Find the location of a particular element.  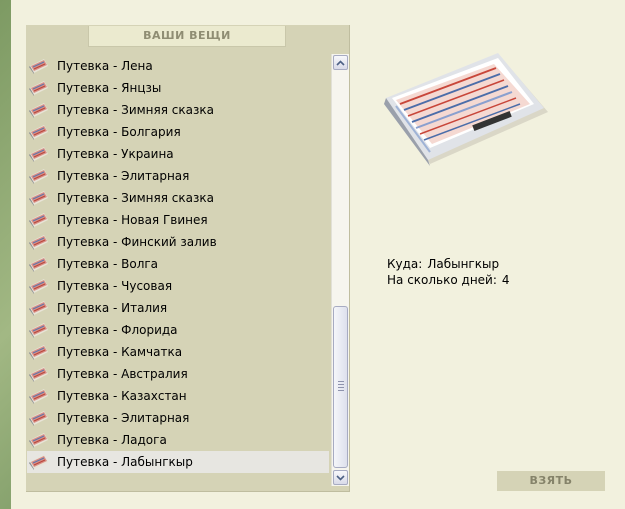

list-item: Путевка - Лабынгкыр is located at coordinates (178, 462).